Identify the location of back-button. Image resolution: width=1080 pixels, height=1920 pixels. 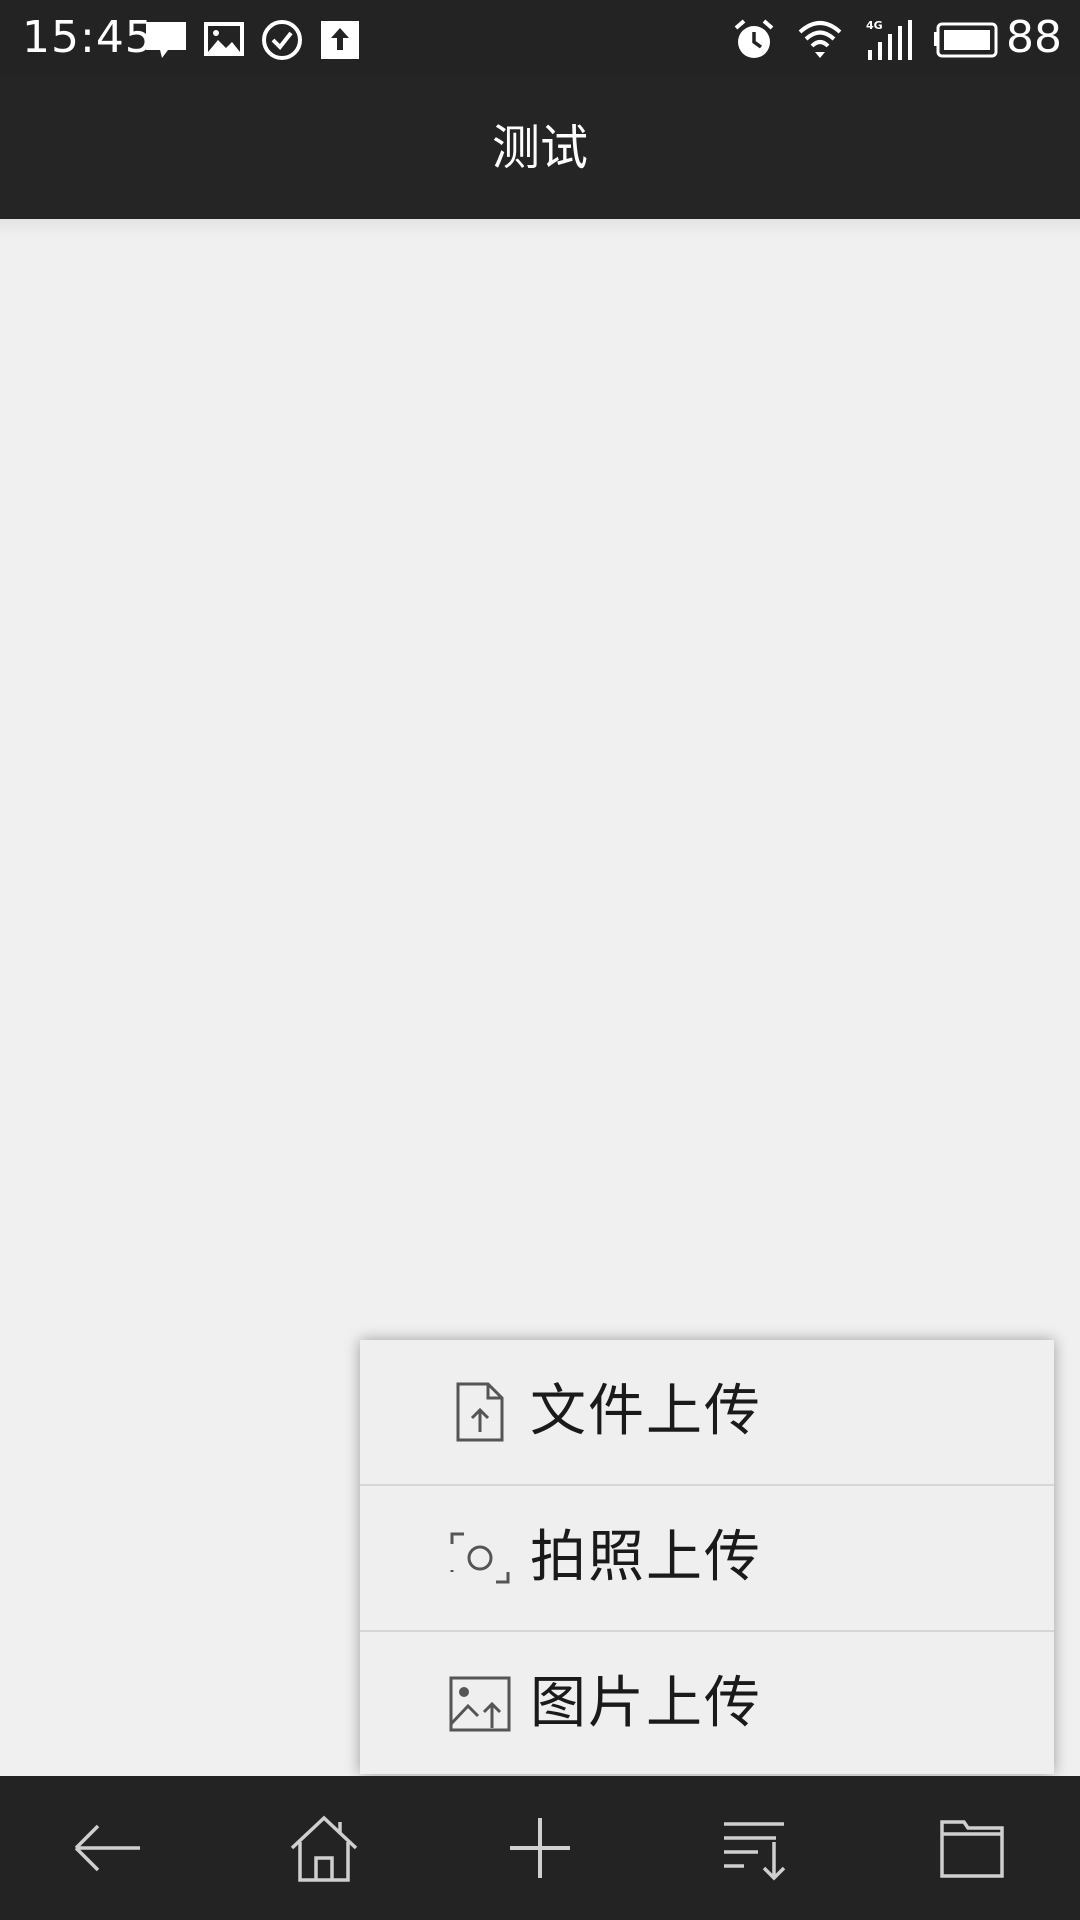
(108, 1848).